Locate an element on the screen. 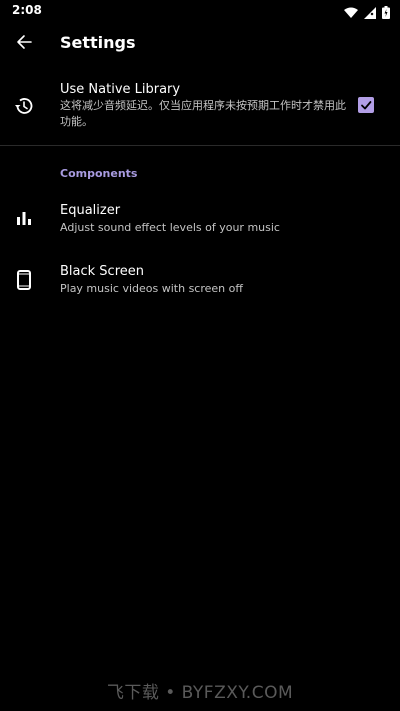 The height and width of the screenshot is (711, 400). divider is located at coordinates (200, 145).